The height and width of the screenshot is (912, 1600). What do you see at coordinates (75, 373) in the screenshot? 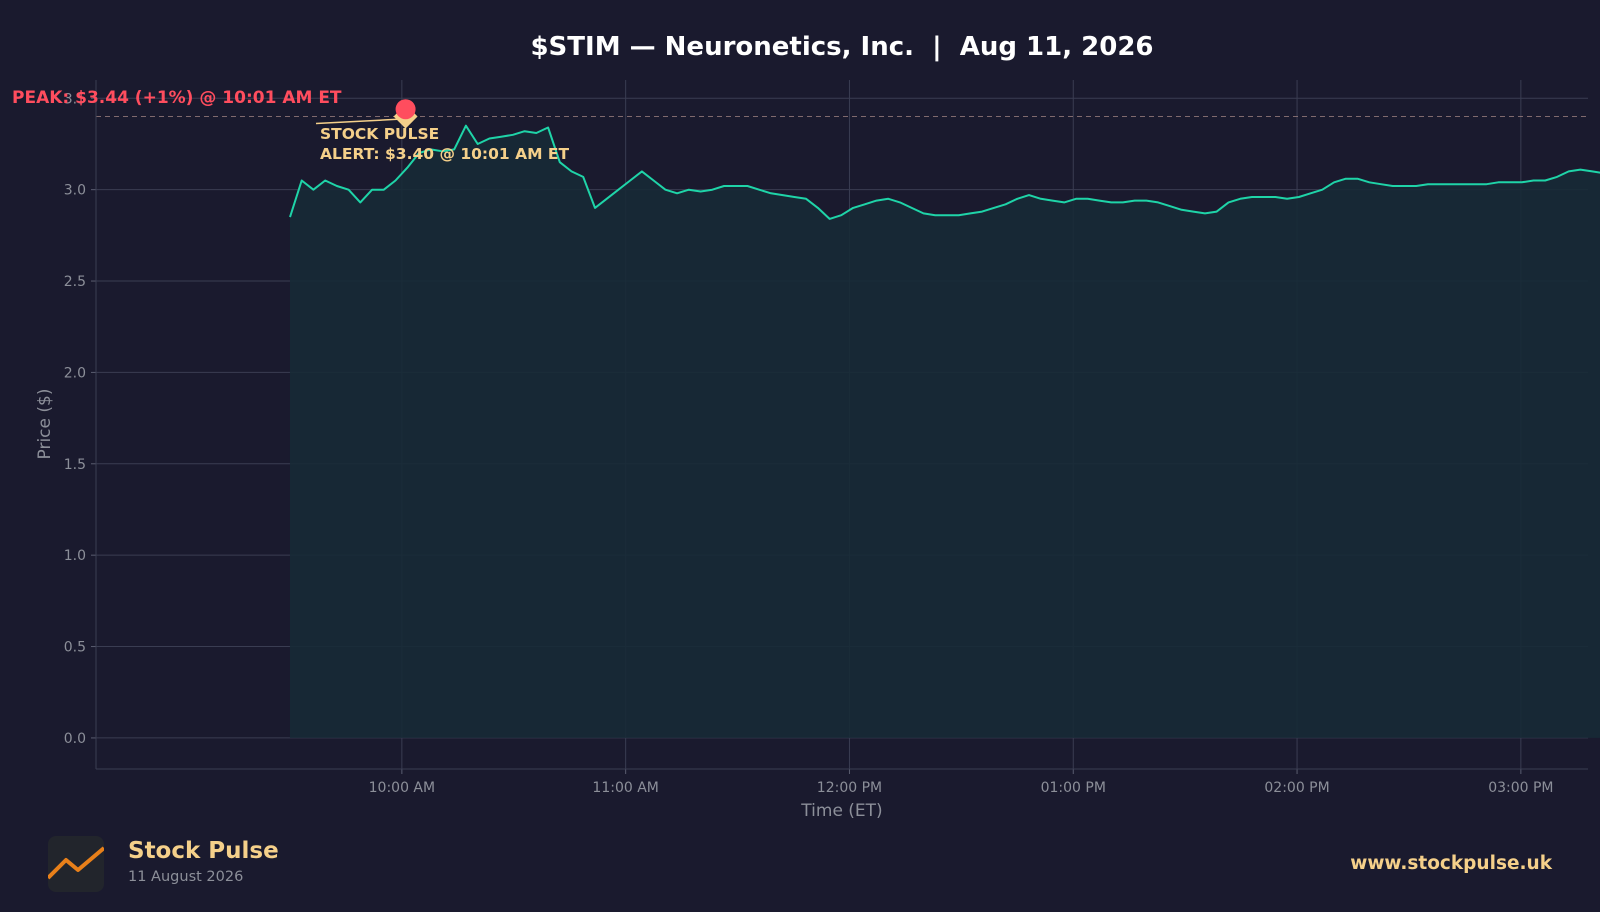
I see `y-tick-label: 2.0` at bounding box center [75, 373].